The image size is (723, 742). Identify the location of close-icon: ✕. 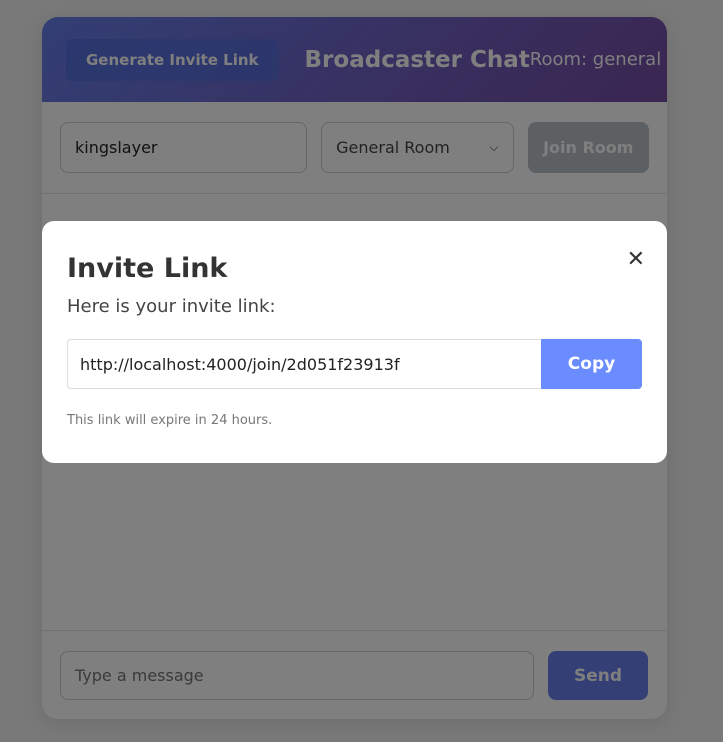
(636, 259).